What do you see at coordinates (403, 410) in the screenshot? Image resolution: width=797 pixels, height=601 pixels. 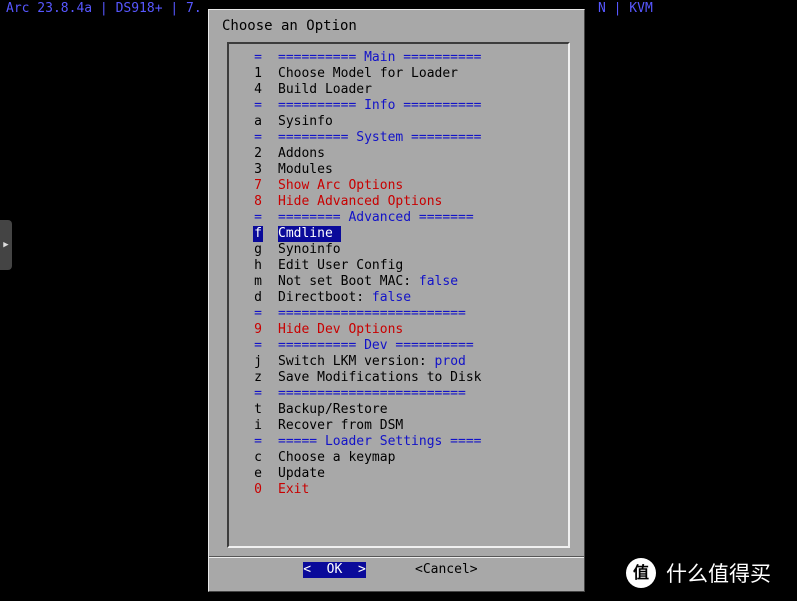 I see `menu-item-t: t Backup/Restore` at bounding box center [403, 410].